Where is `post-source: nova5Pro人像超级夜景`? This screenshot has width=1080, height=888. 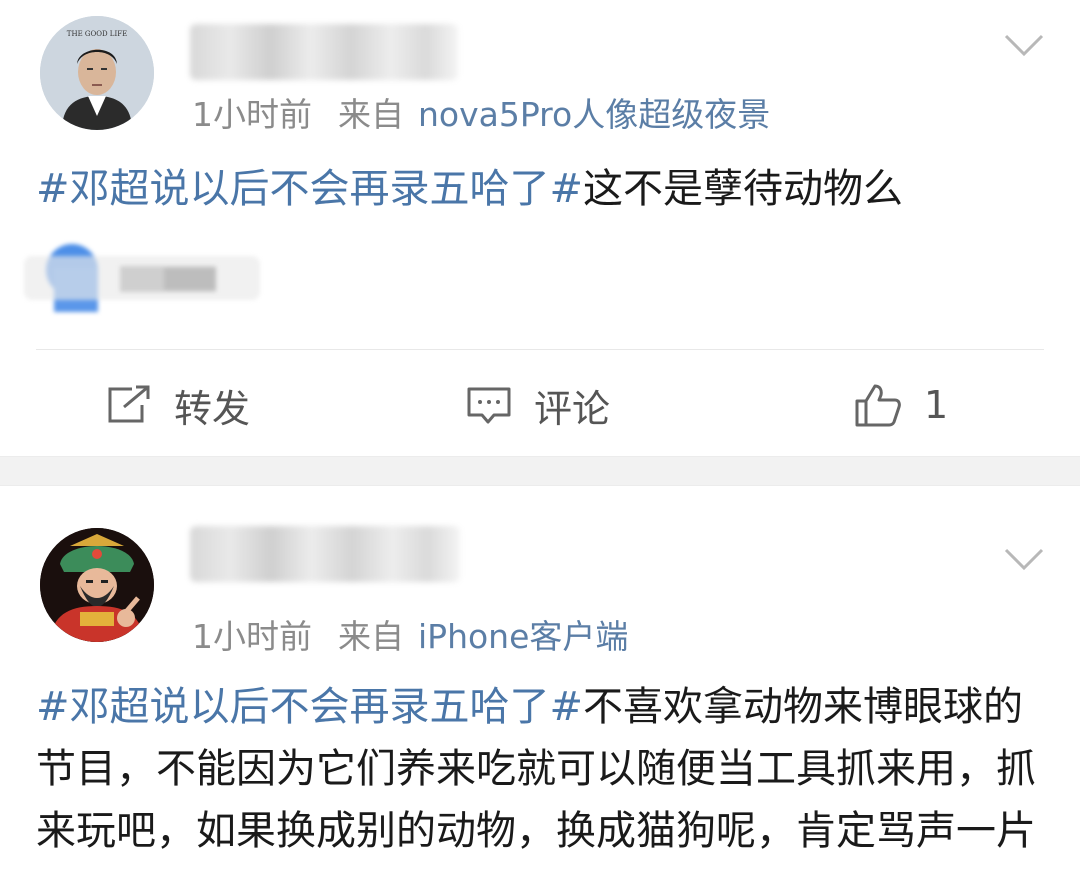 post-source: nova5Pro人像超级夜景 is located at coordinates (594, 114).